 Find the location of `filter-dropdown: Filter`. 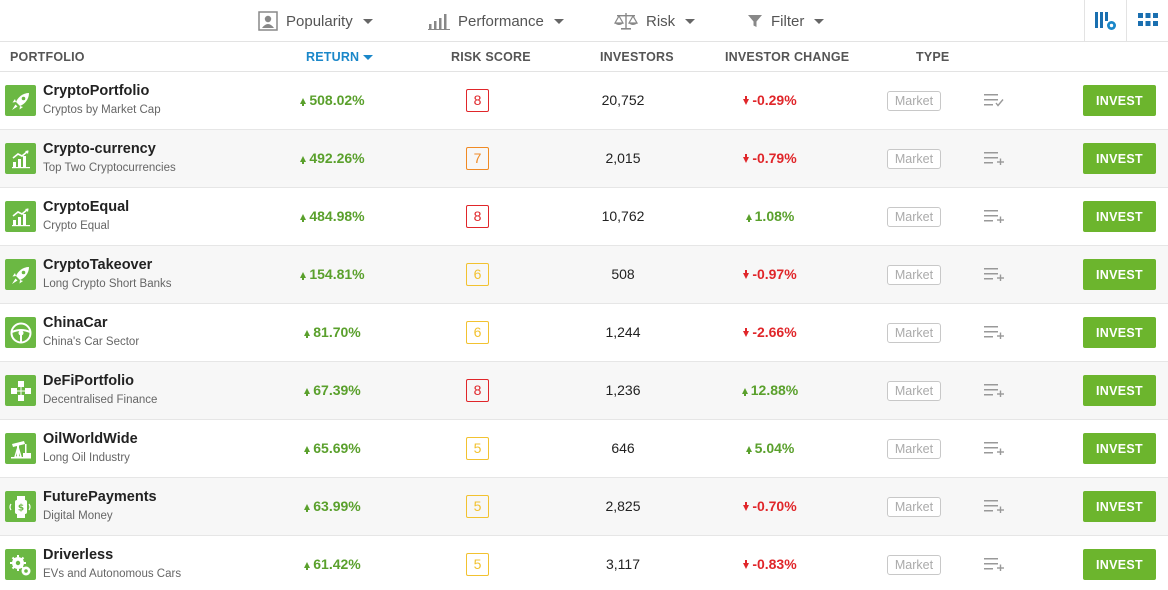

filter-dropdown: Filter is located at coordinates (786, 21).